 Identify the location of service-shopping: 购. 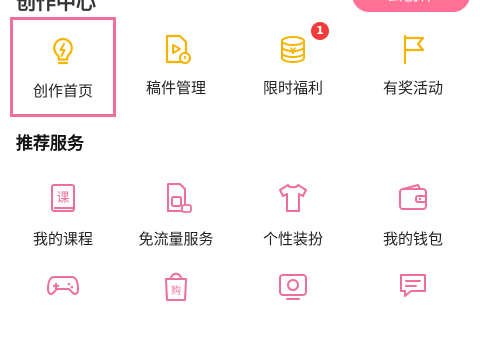
(176, 299).